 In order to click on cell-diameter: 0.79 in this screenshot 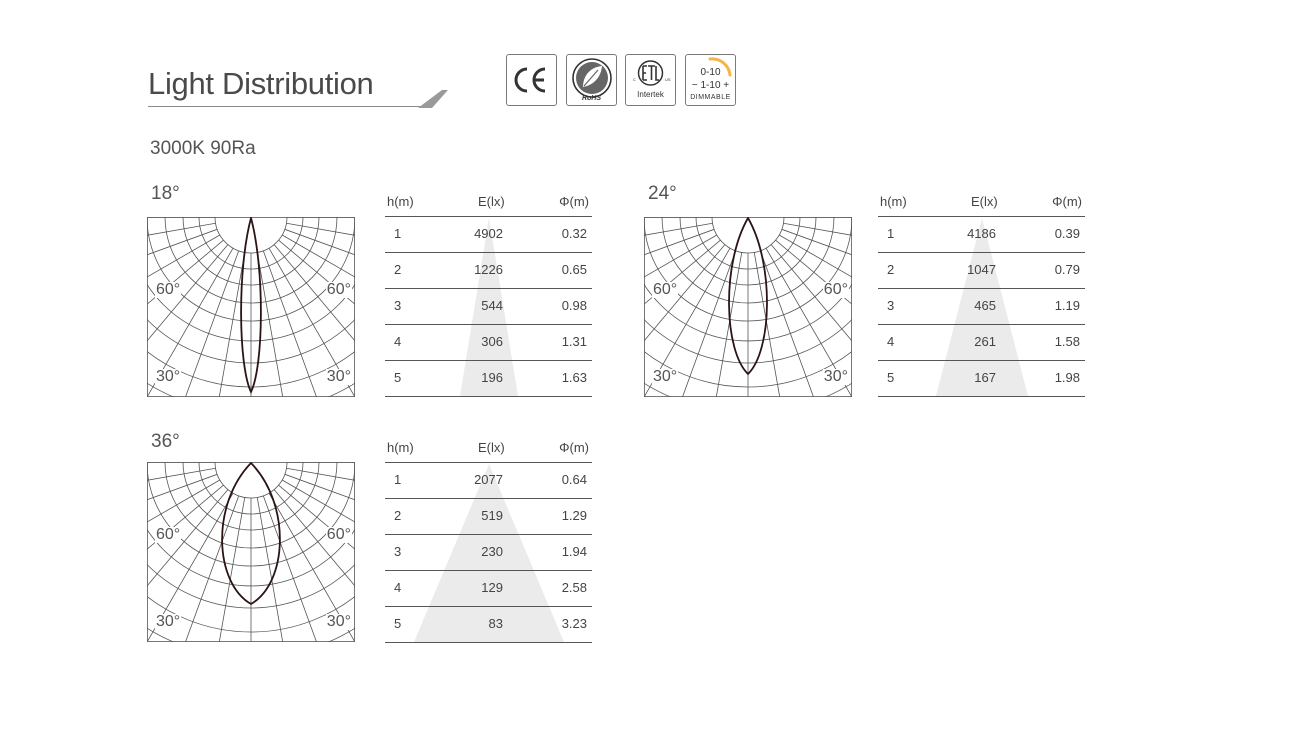, I will do `click(1067, 269)`.